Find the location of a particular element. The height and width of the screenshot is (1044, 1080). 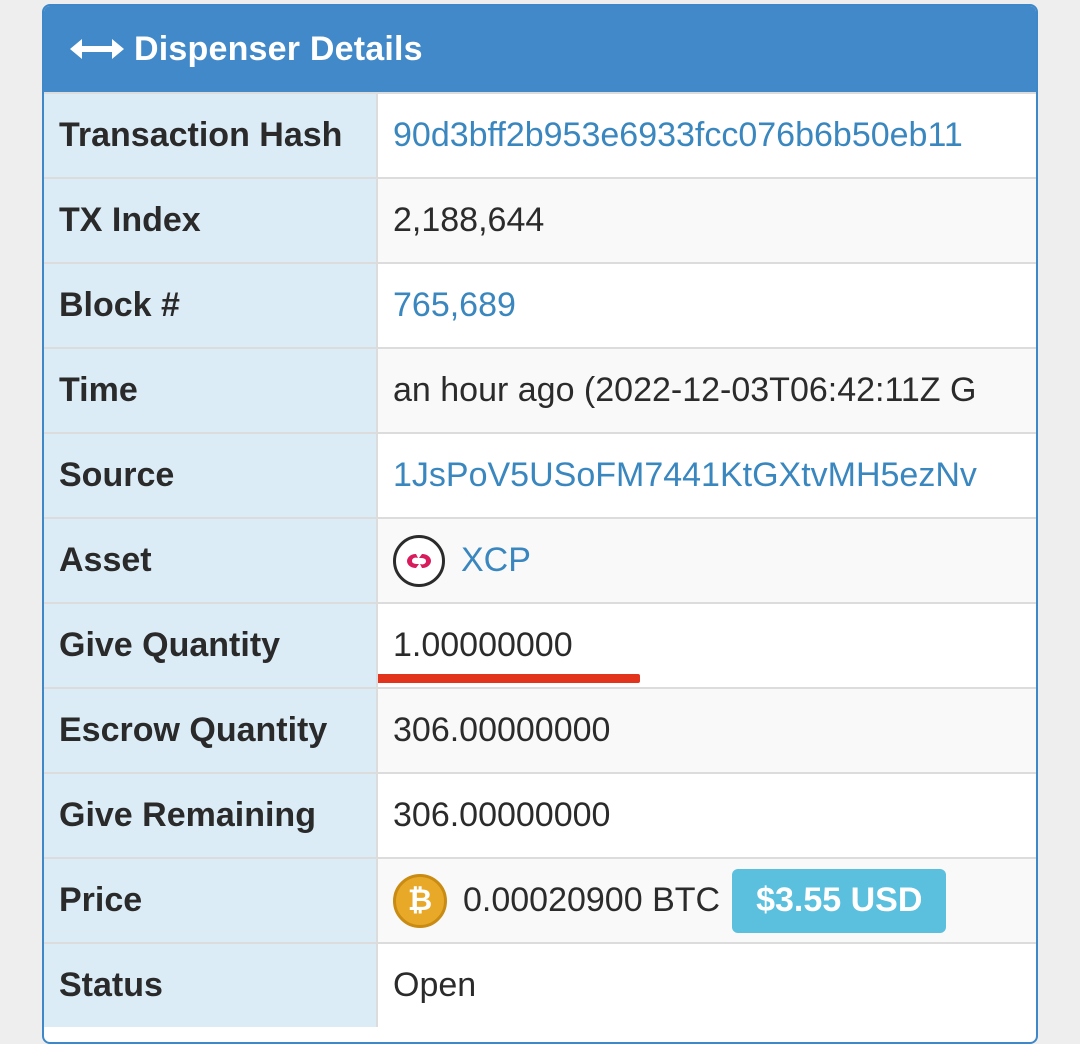

tx-index-value: 2,188,644 is located at coordinates (707, 220).